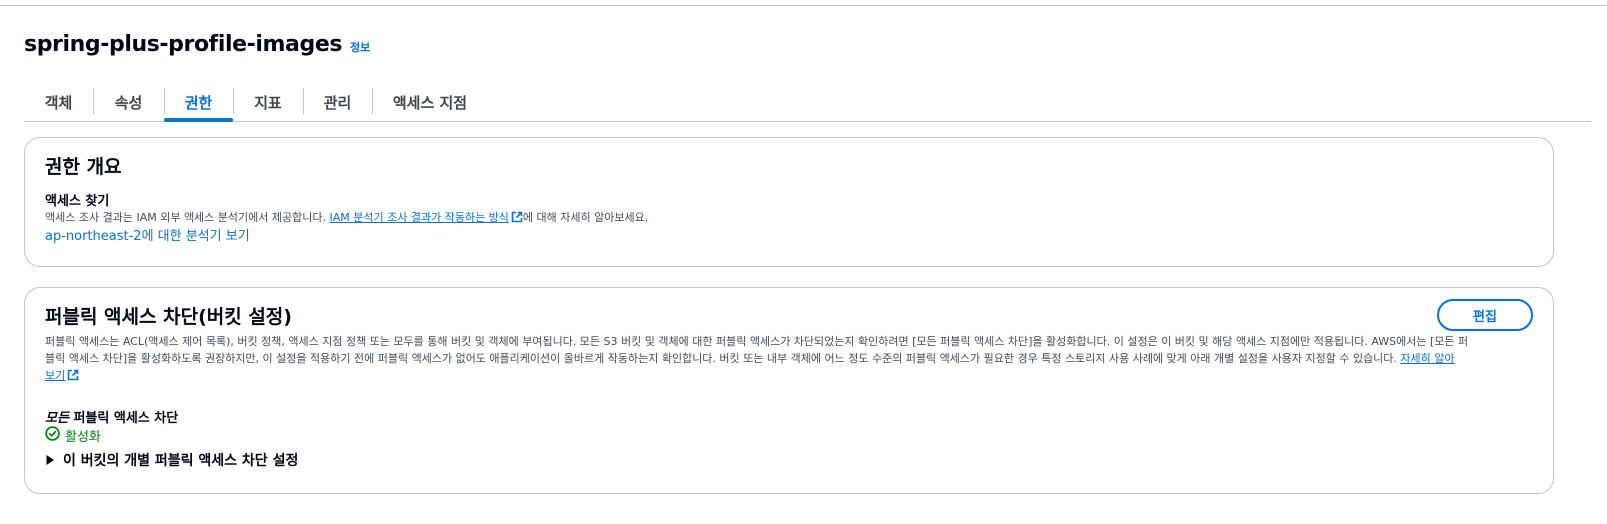  Describe the element at coordinates (187, 217) in the screenshot. I see `access-finder-desc-text: 액세스 조사 결과는 IAM 외부 액세스 분석기에서 제공합니다.` at that location.